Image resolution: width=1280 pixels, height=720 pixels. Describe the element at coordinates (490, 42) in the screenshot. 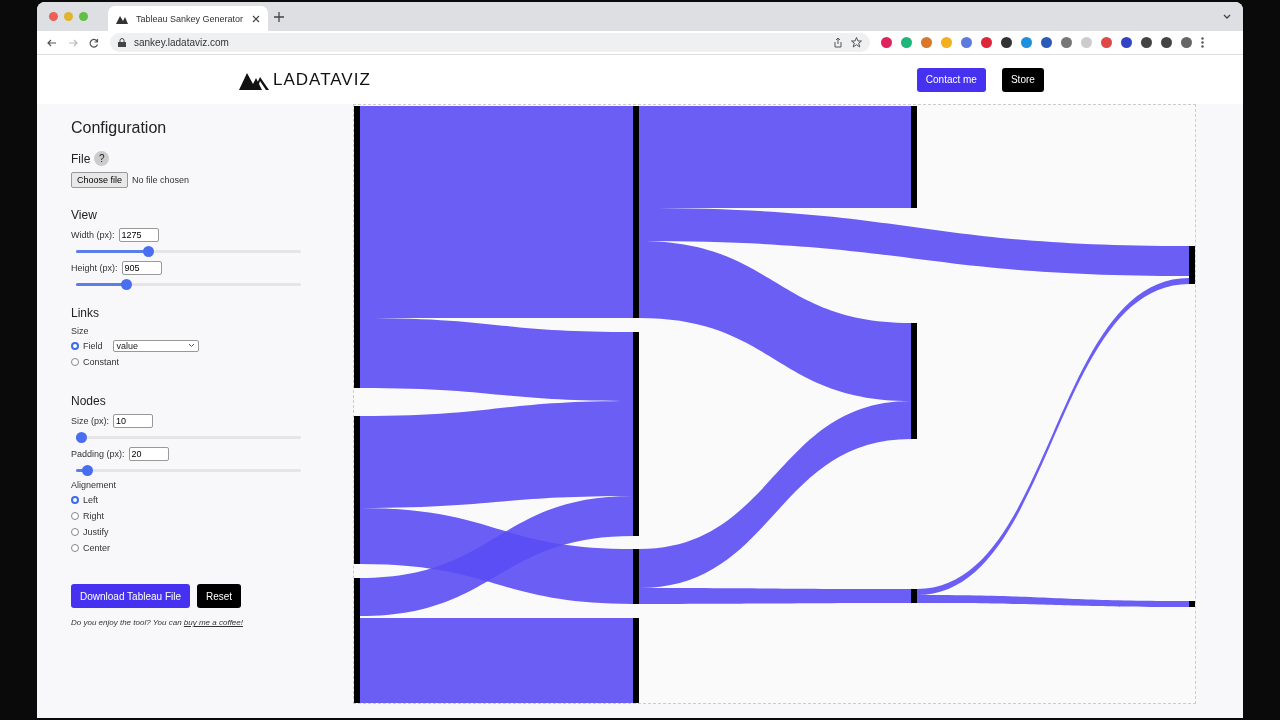

I see `address-bar: sankey.ladataviz.com` at that location.